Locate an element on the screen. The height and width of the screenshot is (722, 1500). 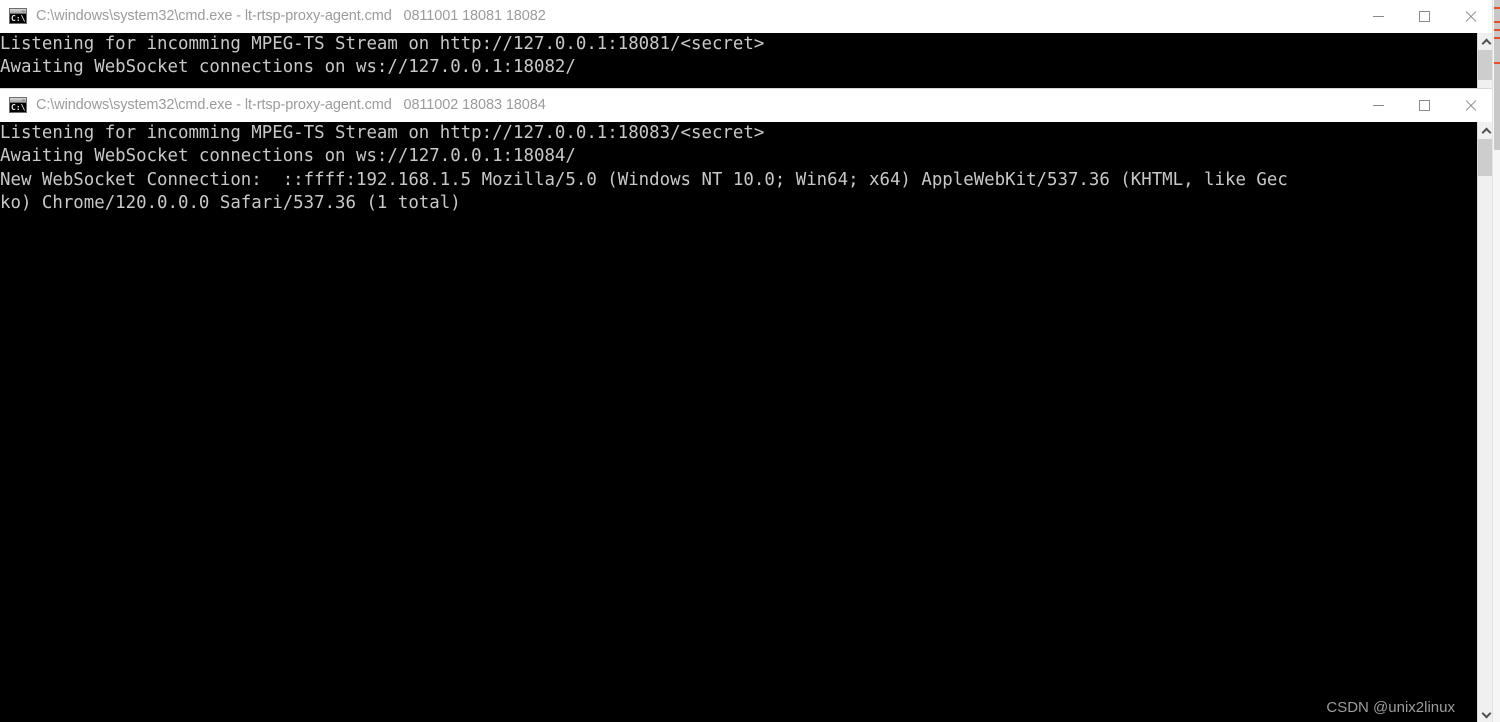
window-2-controls is located at coordinates (1424, 105).